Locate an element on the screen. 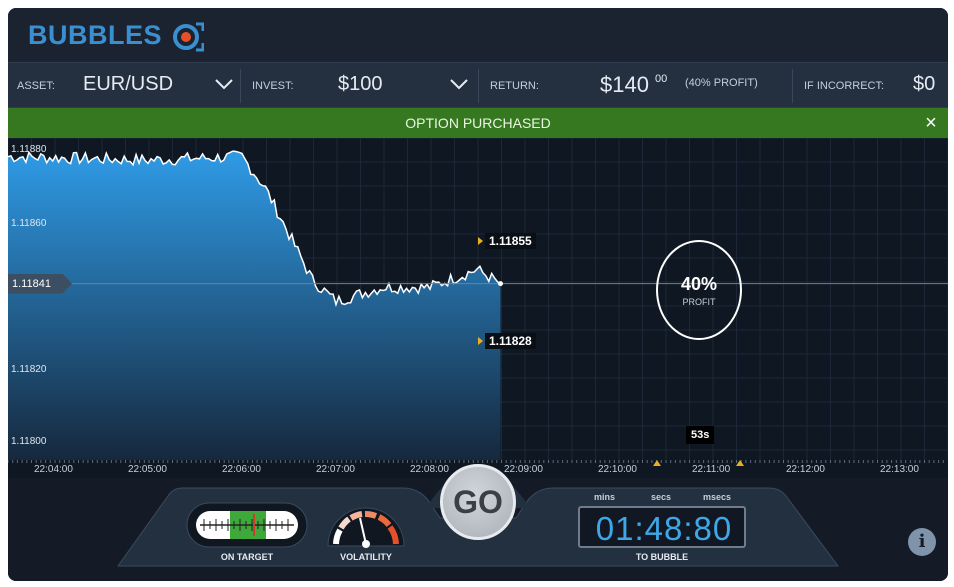  timer-mins-label: mins is located at coordinates (605, 497).